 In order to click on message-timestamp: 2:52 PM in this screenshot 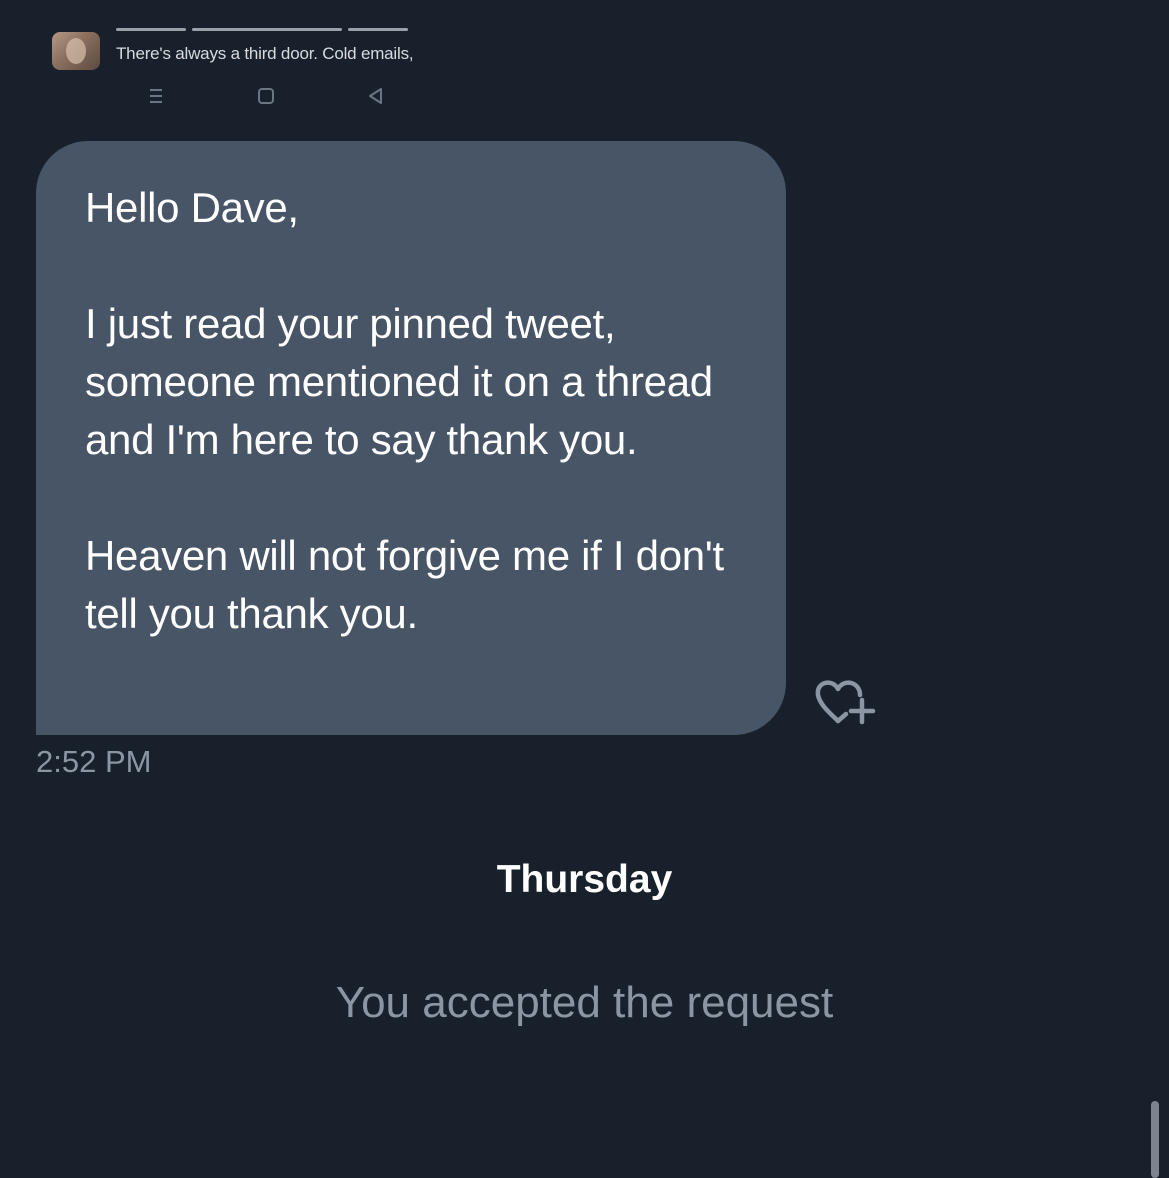, I will do `click(94, 761)`.